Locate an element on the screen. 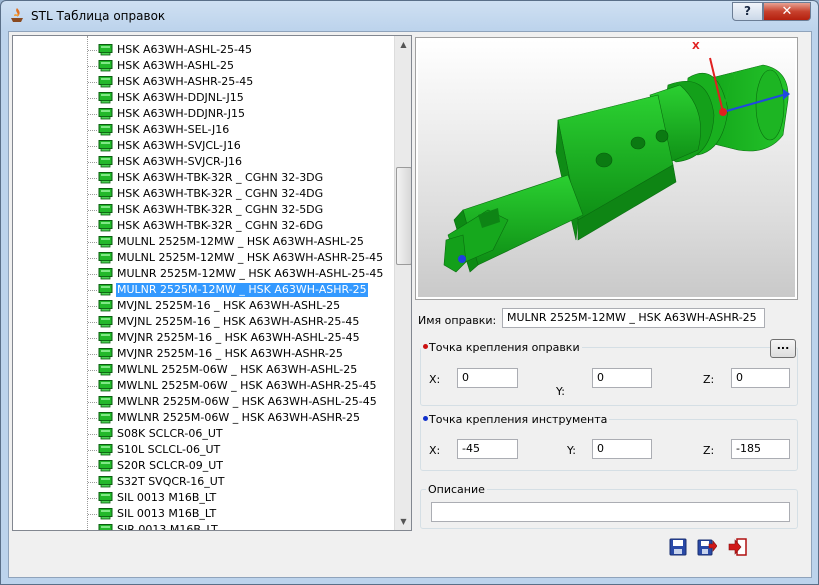 The image size is (819, 585). tree-item: HSK A63WH-TBK-32R _ CGHN 32-3DG is located at coordinates (203, 178).